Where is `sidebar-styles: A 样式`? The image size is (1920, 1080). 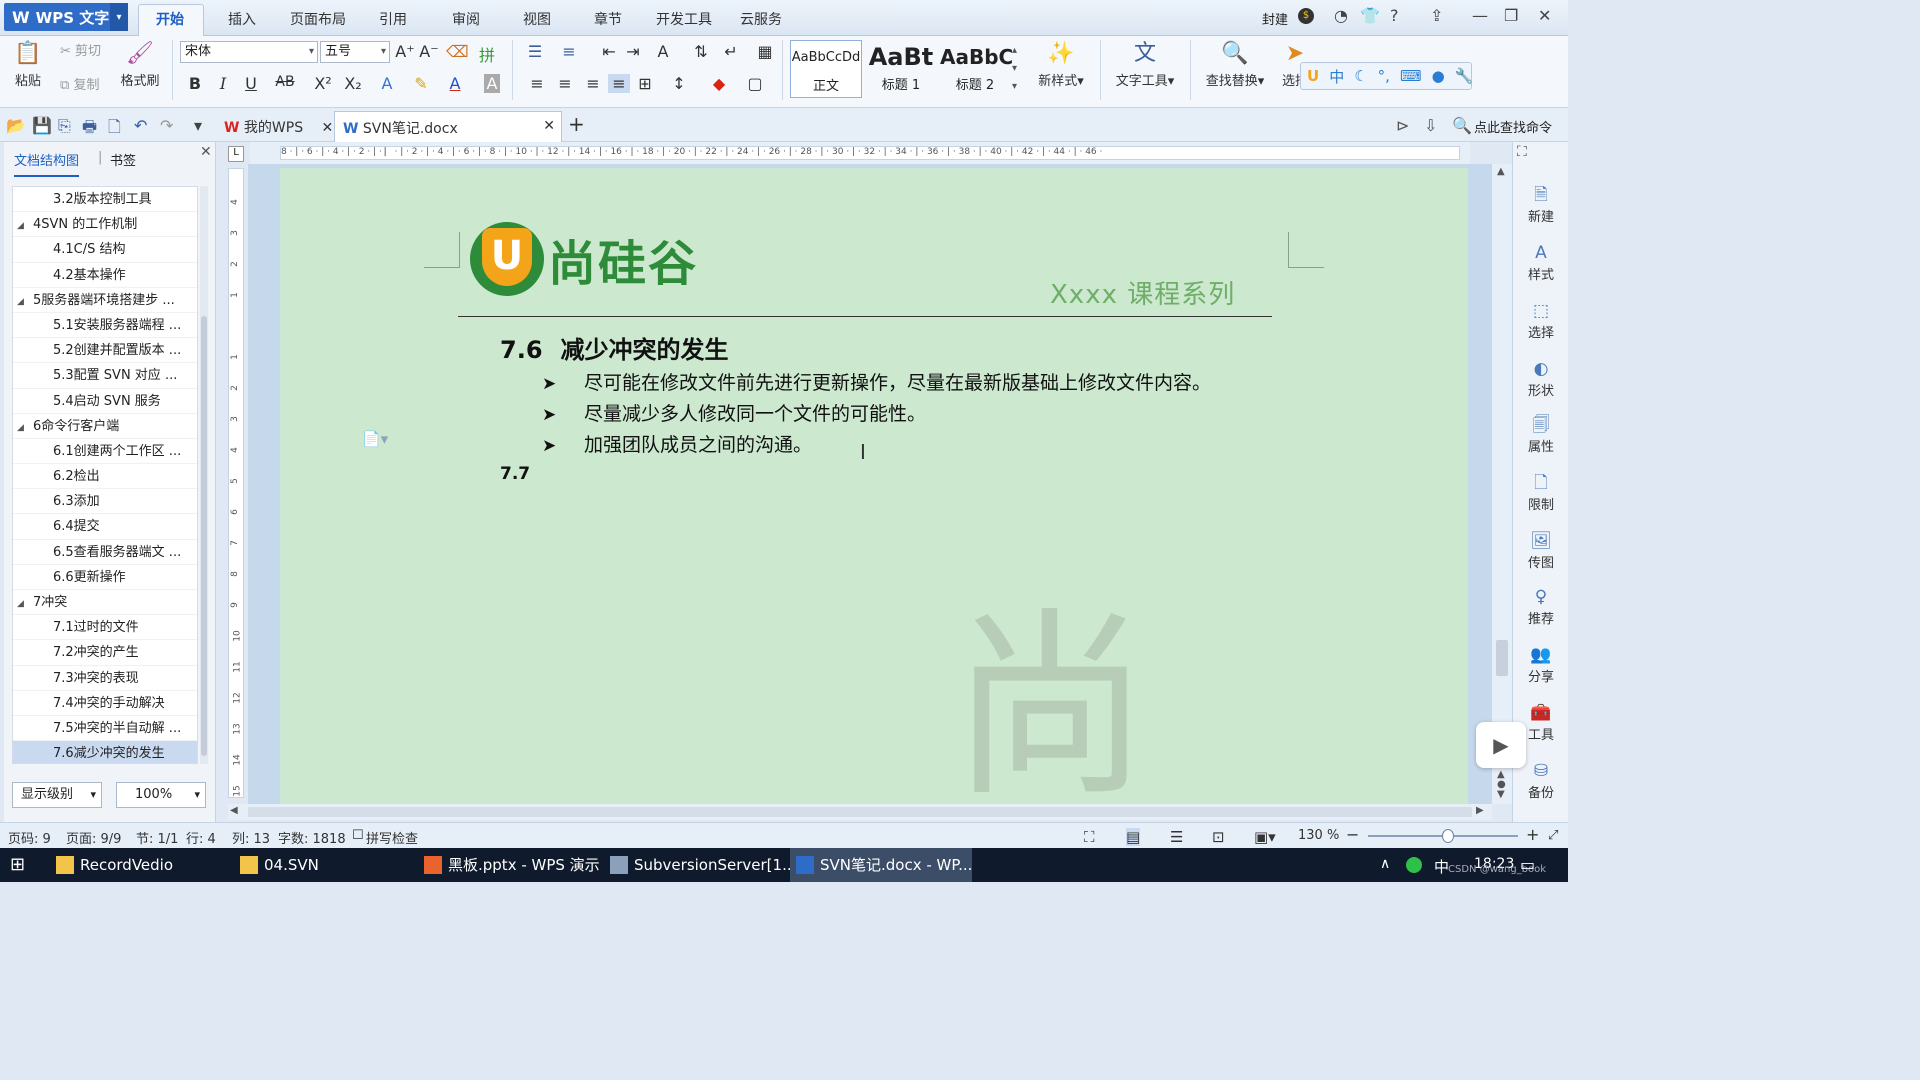
sidebar-styles: A 样式 is located at coordinates (1541, 262).